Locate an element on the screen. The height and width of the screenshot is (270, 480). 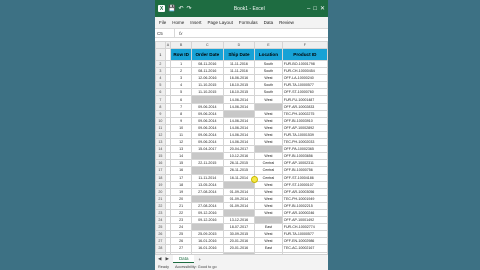
product-id-cell: OFF-LA-10000240 is located at coordinates (304, 78).